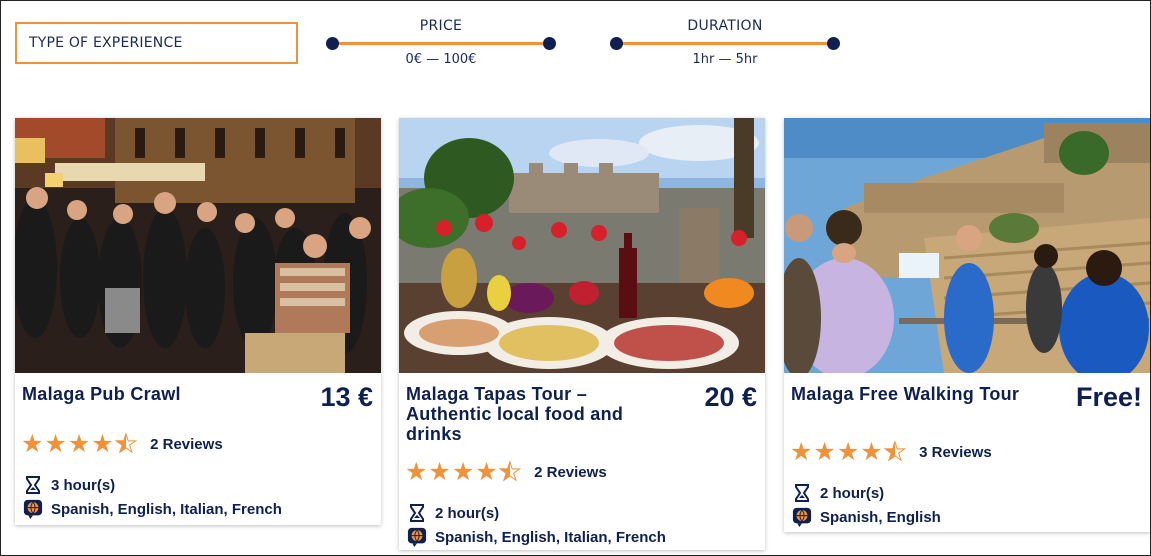 This screenshot has height=556, width=1151. I want to click on tour-languages-text: Spanish, English, so click(880, 517).